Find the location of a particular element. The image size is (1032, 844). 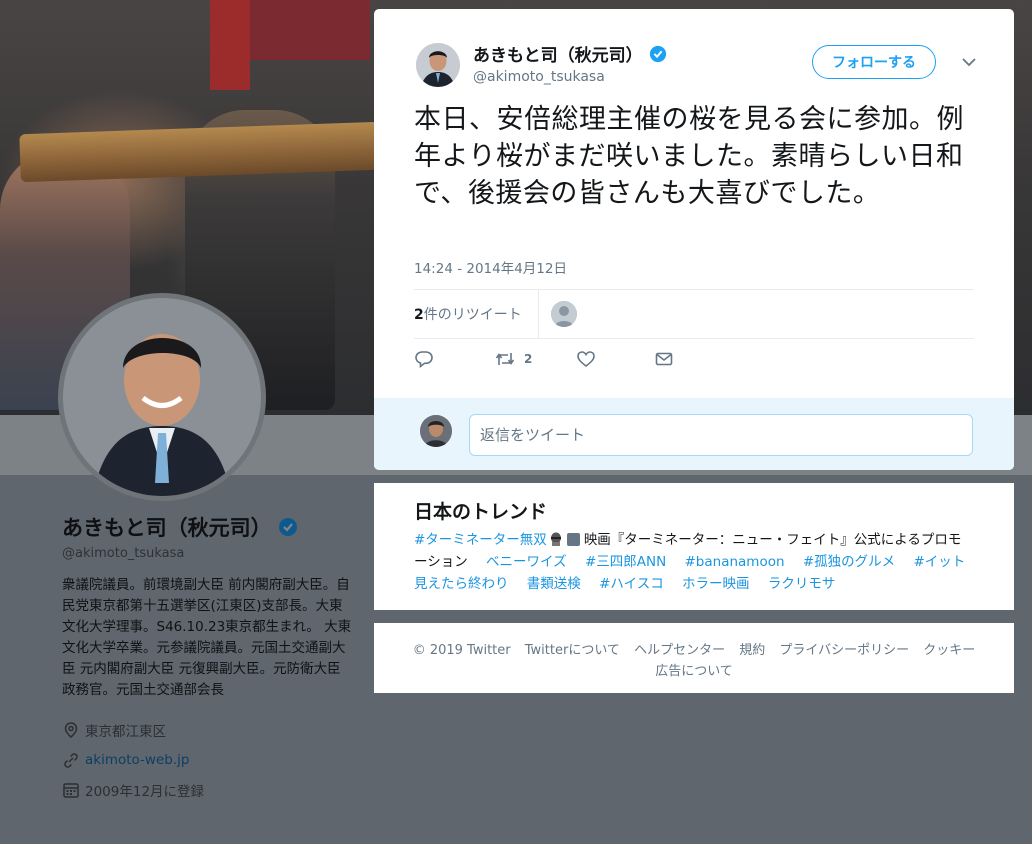

link-icon is located at coordinates (71, 760).